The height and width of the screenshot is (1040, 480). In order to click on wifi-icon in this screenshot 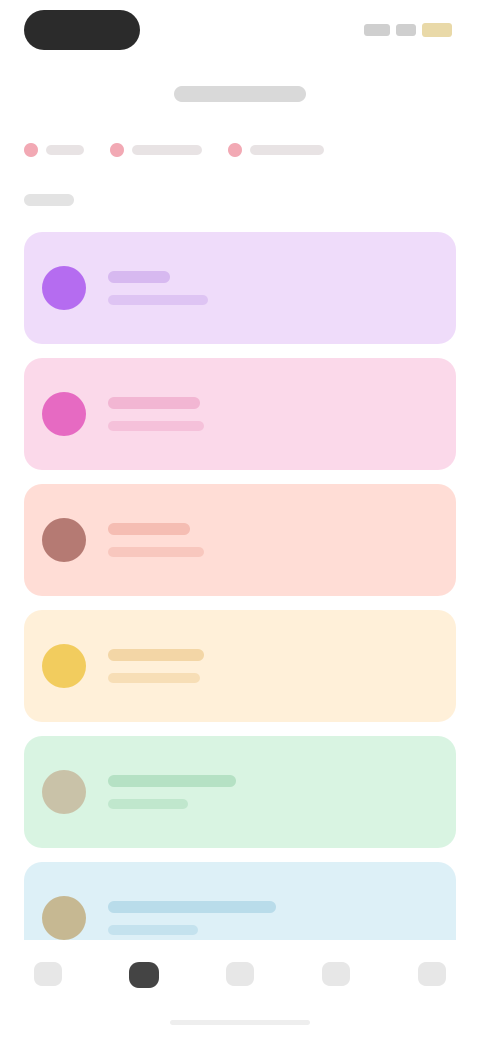, I will do `click(406, 30)`.